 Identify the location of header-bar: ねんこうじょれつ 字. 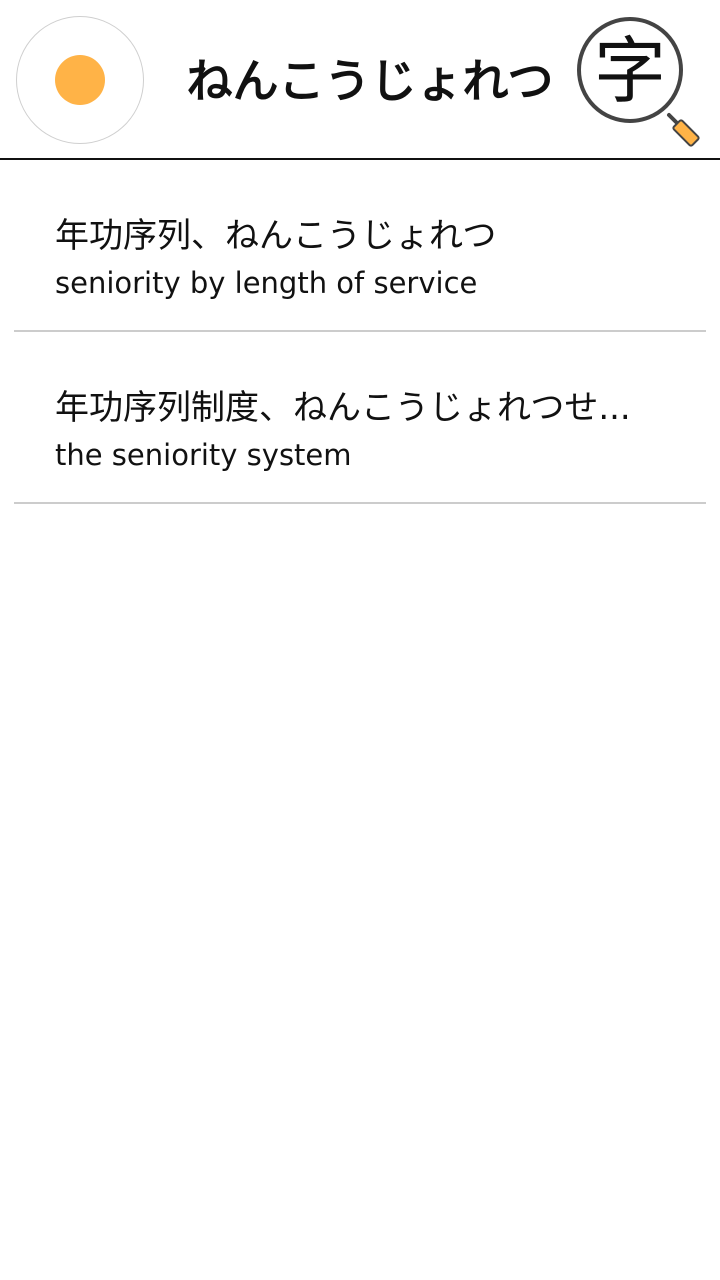
(360, 80).